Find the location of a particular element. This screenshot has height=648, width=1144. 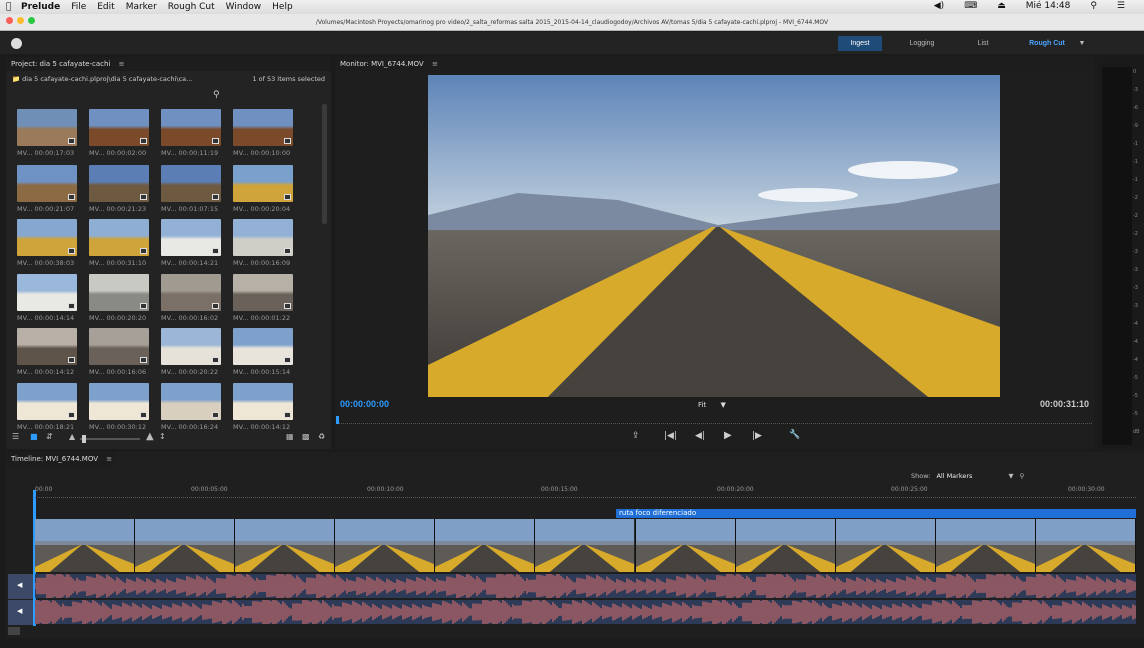

workspace-ingest: Ingest is located at coordinates (860, 43).